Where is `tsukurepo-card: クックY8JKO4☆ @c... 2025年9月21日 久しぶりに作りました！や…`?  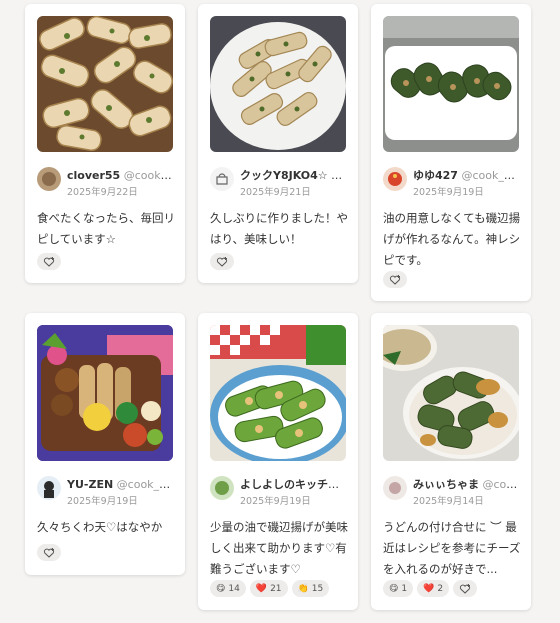 tsukurepo-card: クックY8JKO4☆ @c... 2025年9月21日 久しぶりに作りました！や… is located at coordinates (278, 143).